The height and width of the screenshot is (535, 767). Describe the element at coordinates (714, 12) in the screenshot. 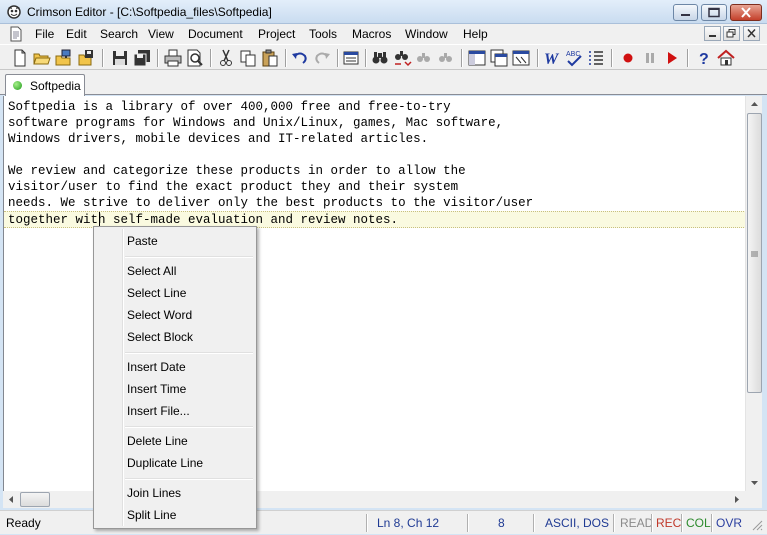

I see `maximize-button` at that location.